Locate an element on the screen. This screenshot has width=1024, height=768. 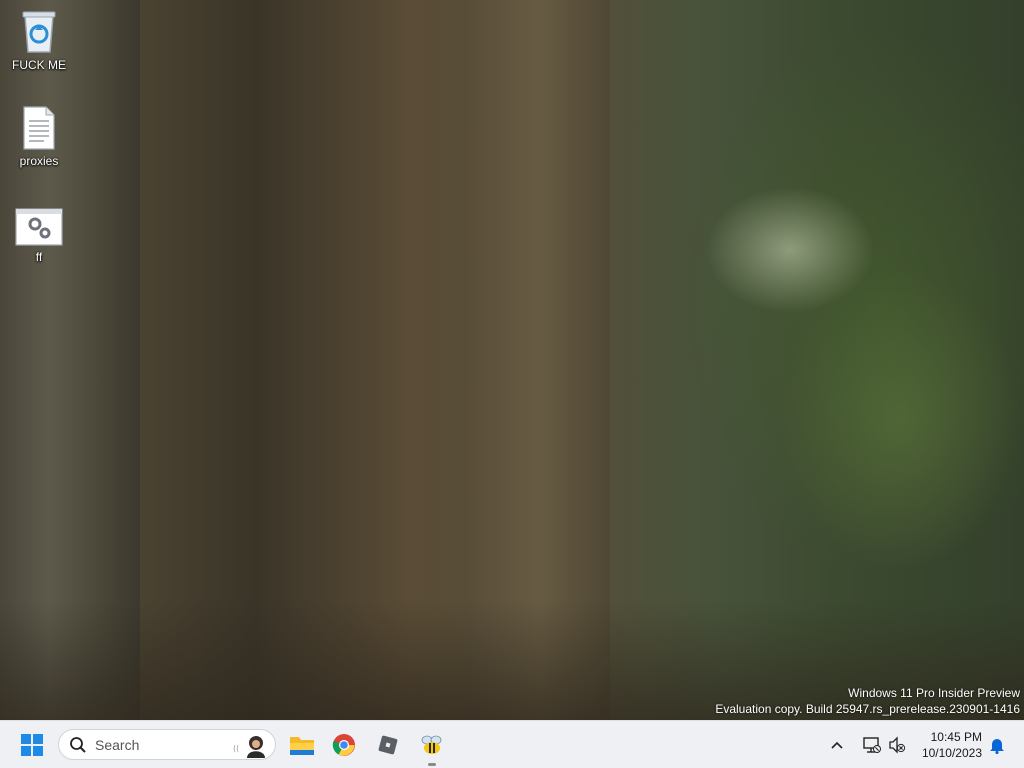
recycle-bin-icon is located at coordinates (39, 32).